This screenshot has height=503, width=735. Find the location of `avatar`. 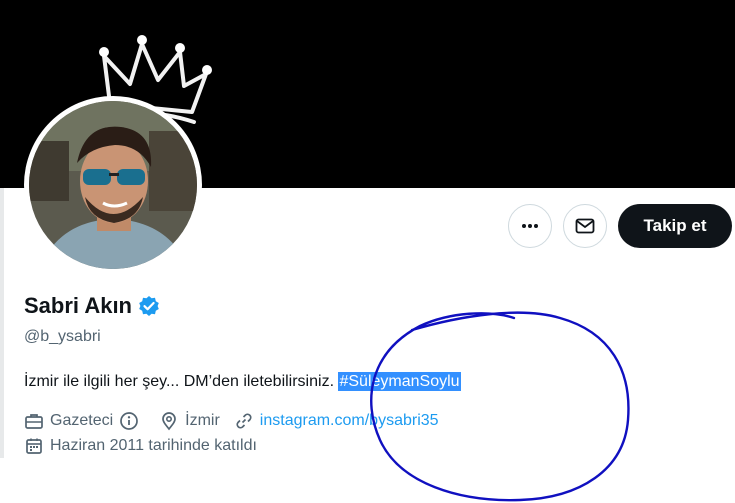

avatar is located at coordinates (113, 185).